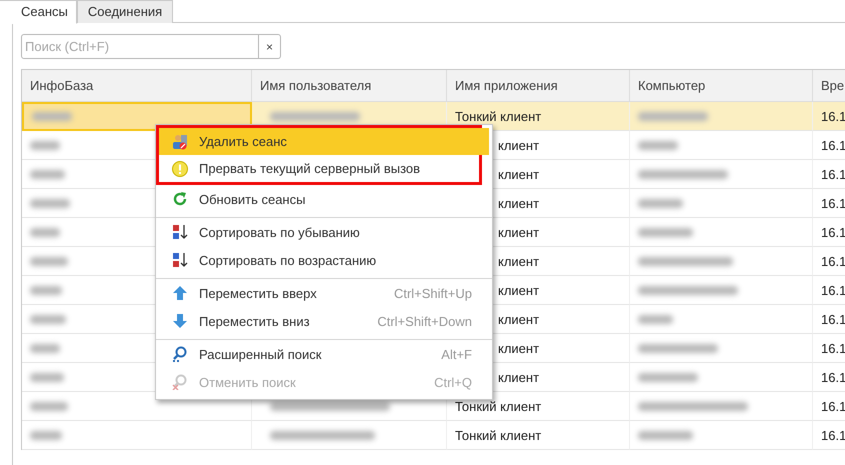 This screenshot has width=845, height=465. I want to click on menu-item: Обновить сеансы, so click(324, 199).